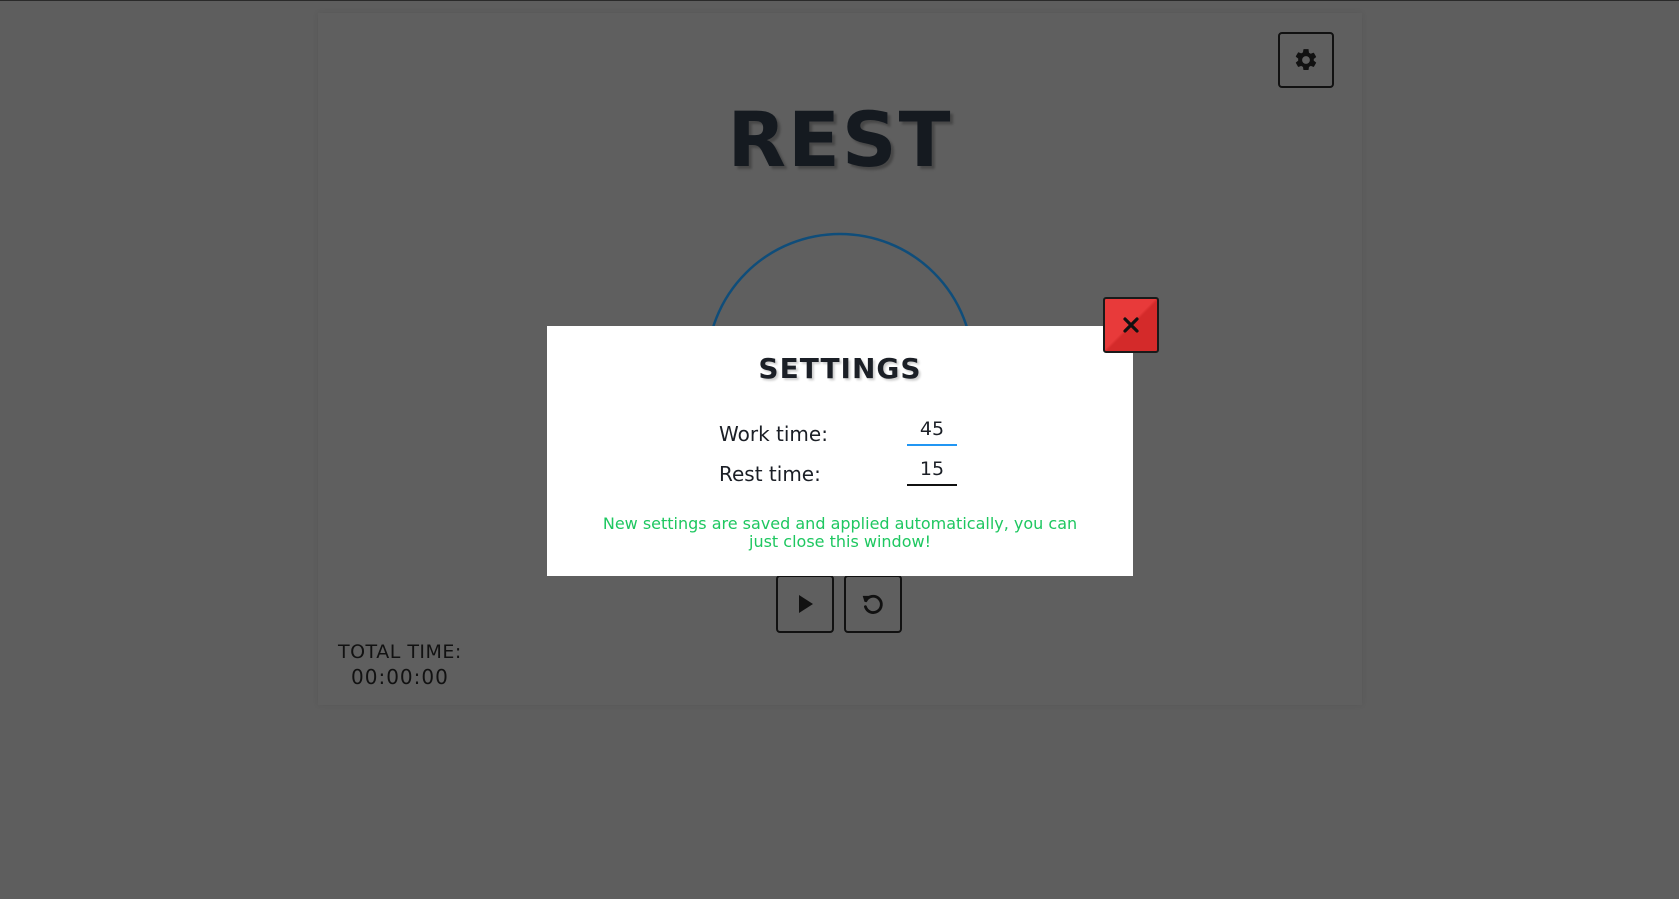 The image size is (1679, 899). I want to click on gear-icon, so click(1306, 60).